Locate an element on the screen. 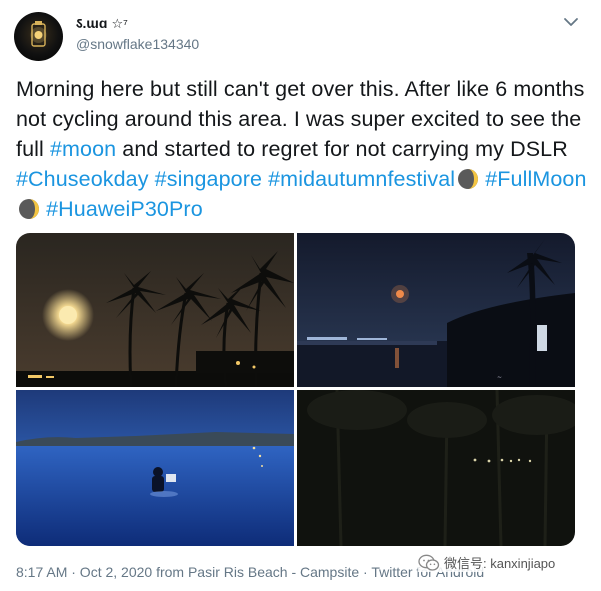  hashtag-huaweip30pro: #HuaweiP30Pro is located at coordinates (124, 209).